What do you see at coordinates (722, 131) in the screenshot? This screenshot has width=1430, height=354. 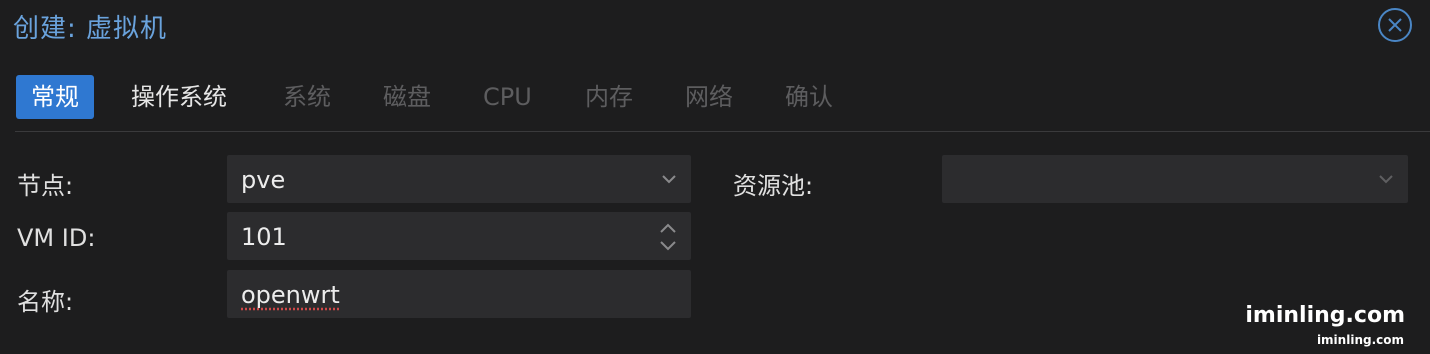 I see `tab-divider` at bounding box center [722, 131].